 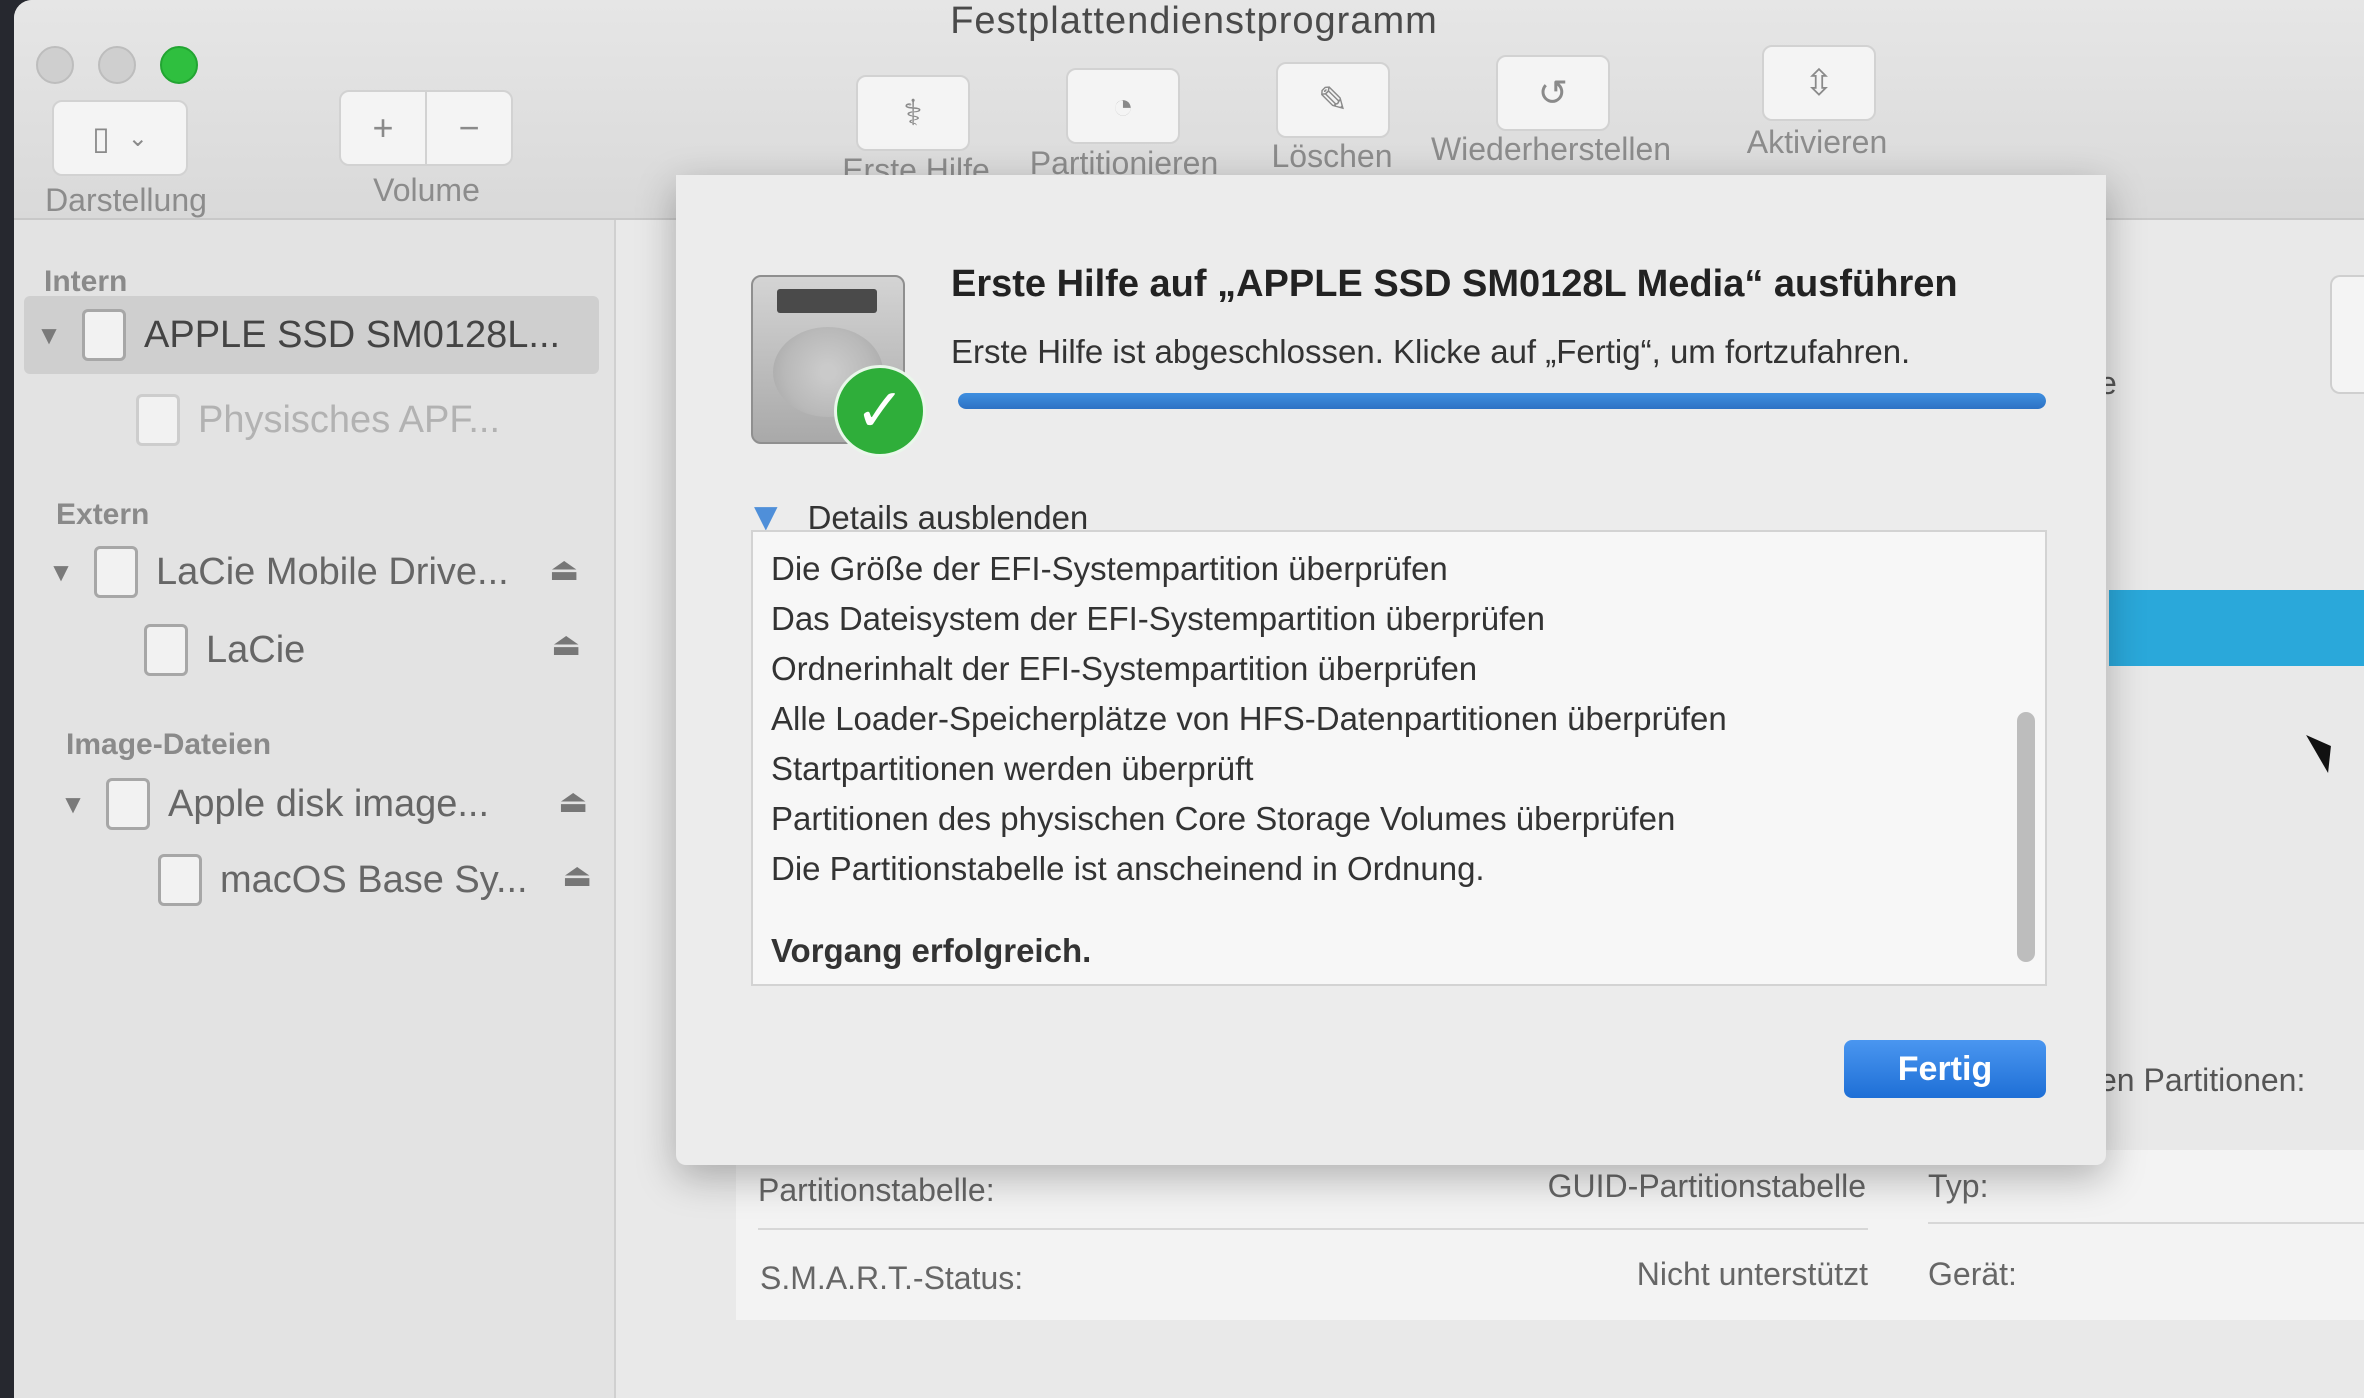 I want to click on minus-icon: −, so click(x=469, y=127).